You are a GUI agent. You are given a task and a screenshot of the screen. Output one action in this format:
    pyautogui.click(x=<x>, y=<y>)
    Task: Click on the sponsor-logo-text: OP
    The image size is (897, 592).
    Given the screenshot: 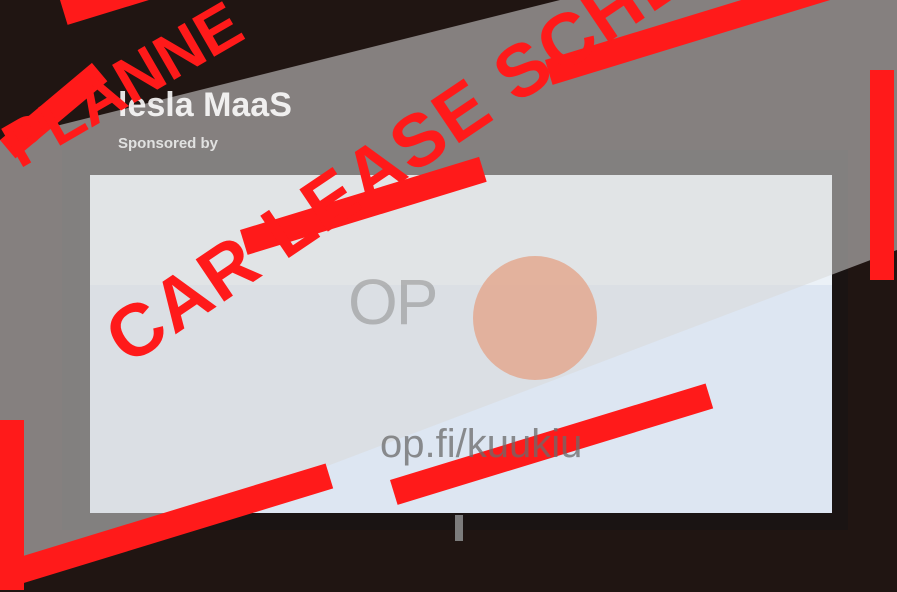 What is the action you would take?
    pyautogui.click(x=393, y=302)
    